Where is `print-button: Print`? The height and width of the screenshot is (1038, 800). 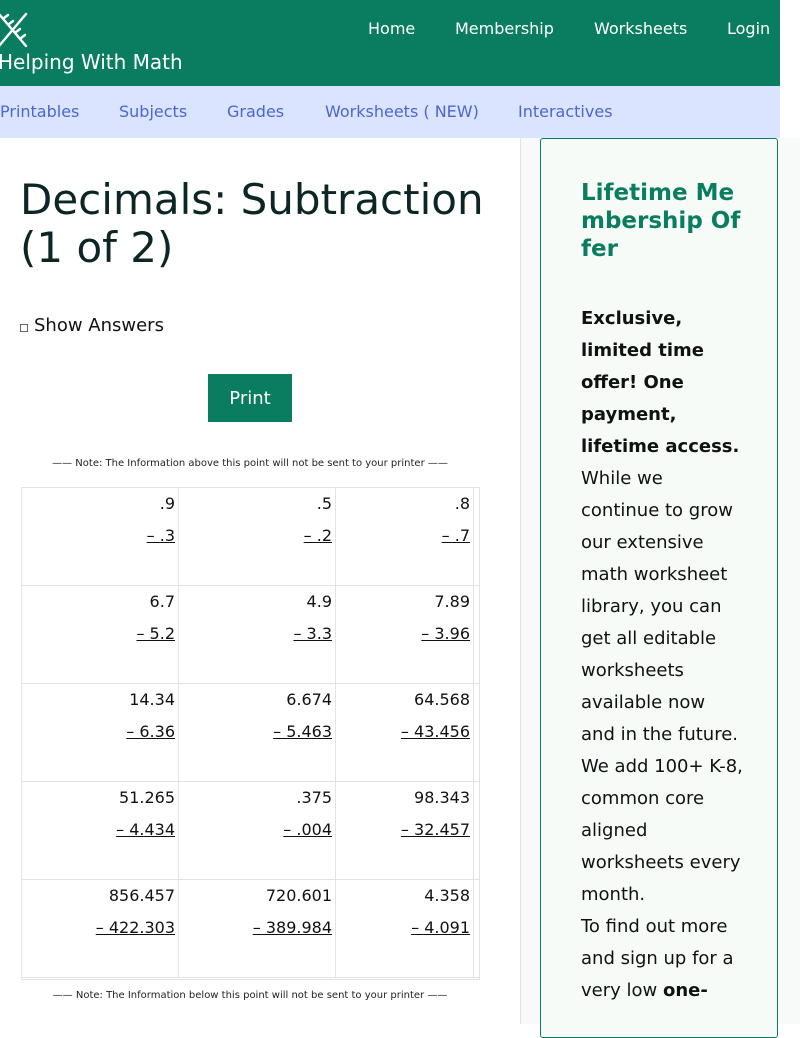 print-button: Print is located at coordinates (250, 398).